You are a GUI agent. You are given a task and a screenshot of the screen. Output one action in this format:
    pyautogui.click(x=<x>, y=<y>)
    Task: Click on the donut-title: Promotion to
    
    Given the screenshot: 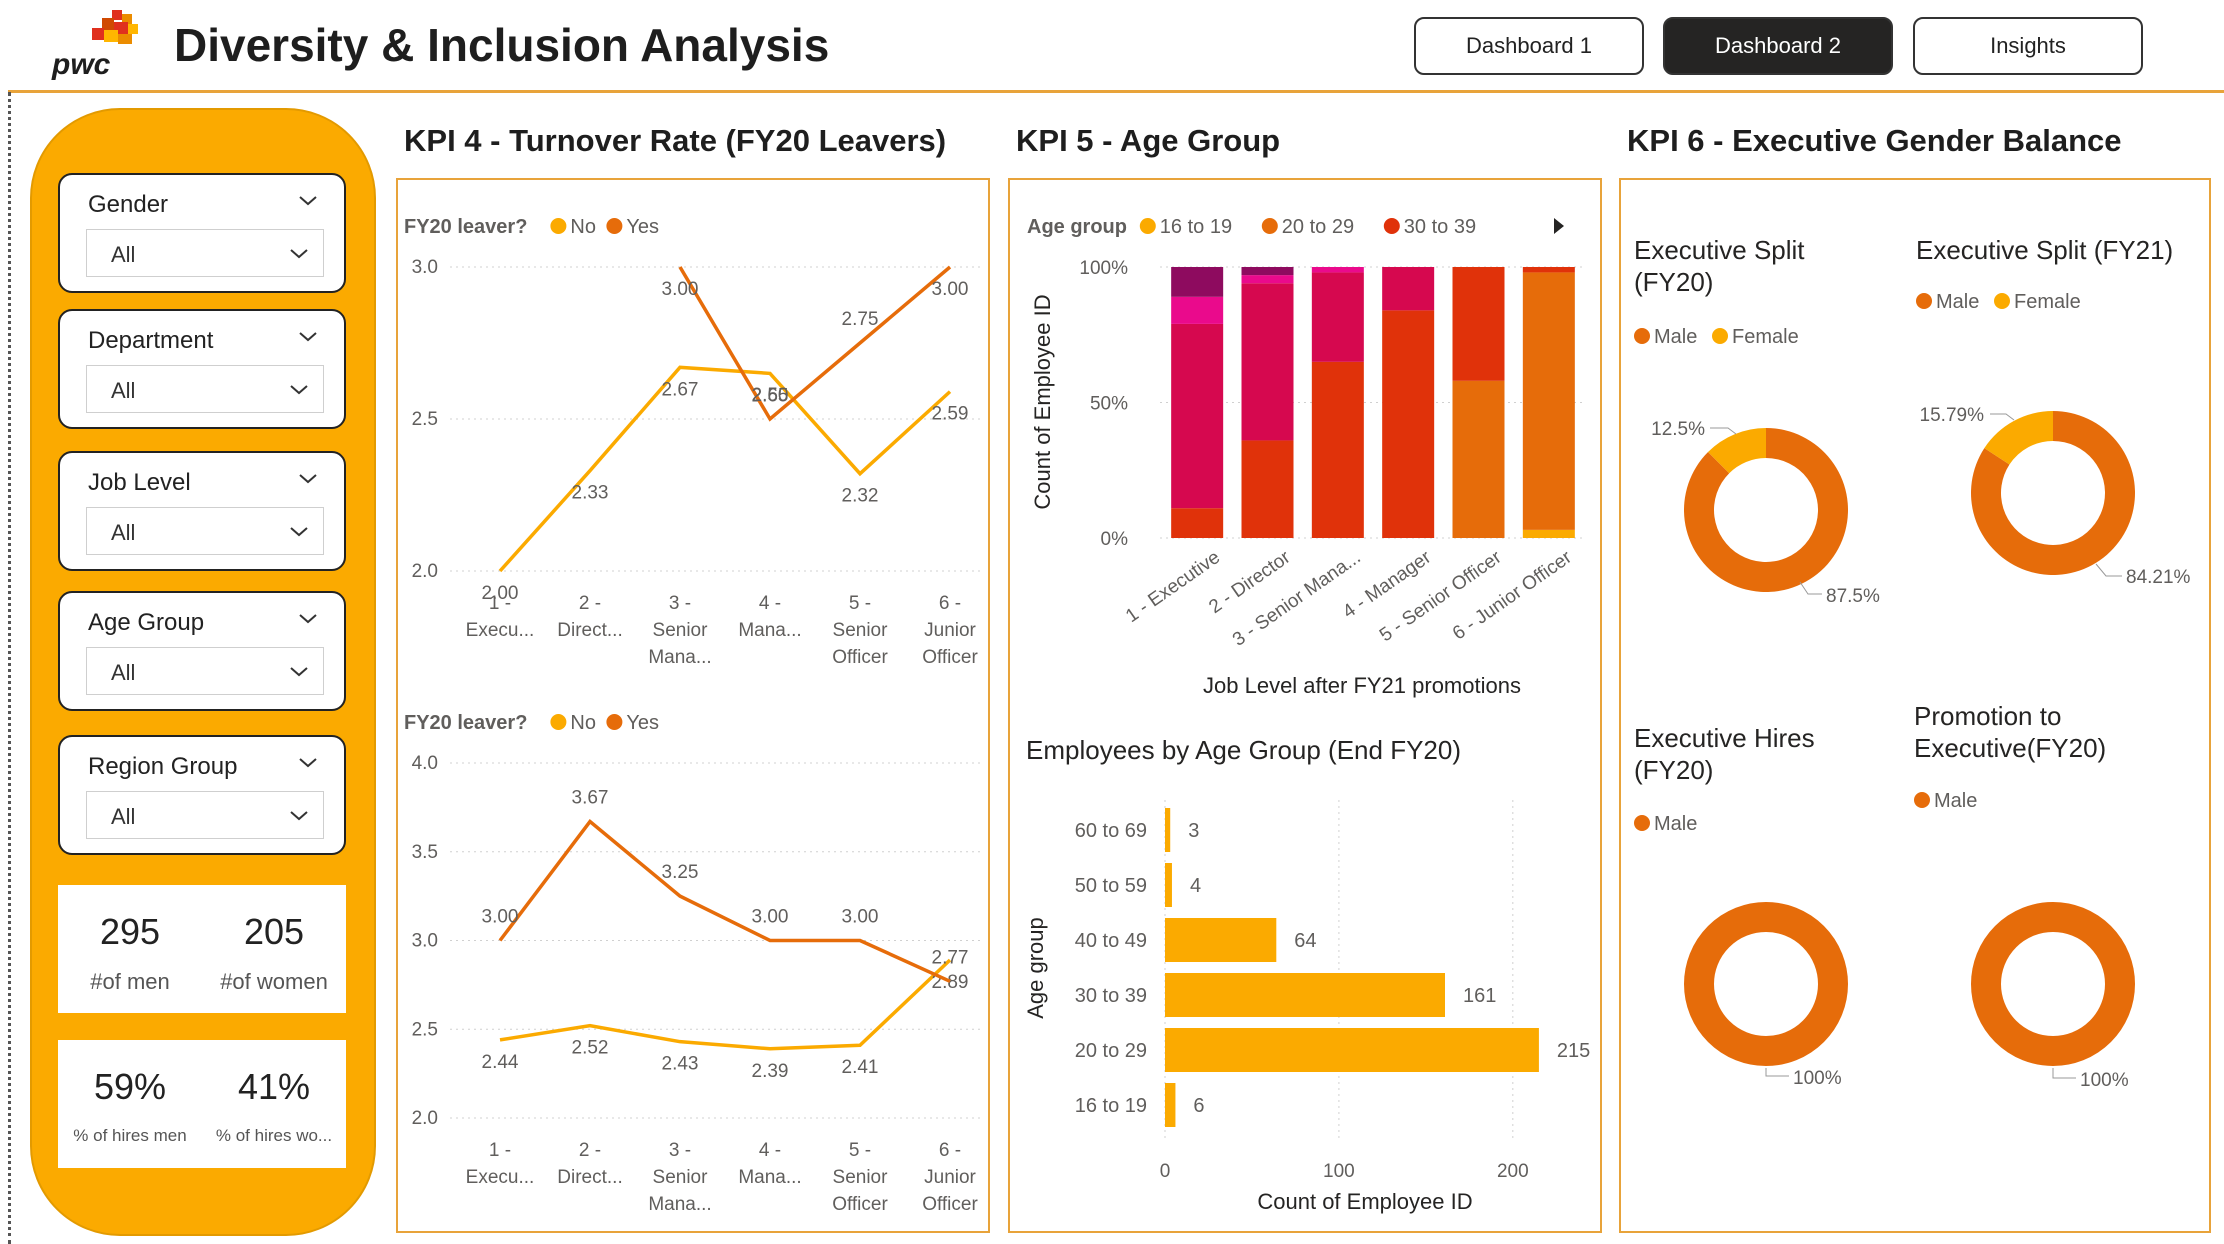 What is the action you would take?
    pyautogui.click(x=1987, y=716)
    